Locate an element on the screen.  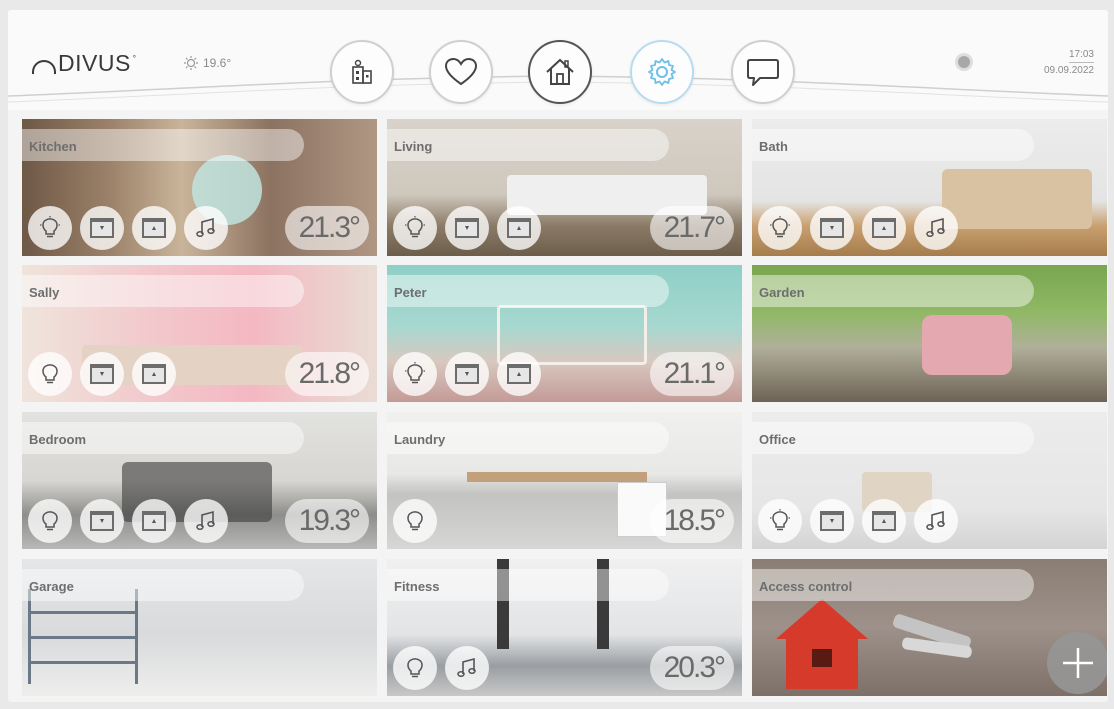
nav-home-button is located at coordinates (560, 72).